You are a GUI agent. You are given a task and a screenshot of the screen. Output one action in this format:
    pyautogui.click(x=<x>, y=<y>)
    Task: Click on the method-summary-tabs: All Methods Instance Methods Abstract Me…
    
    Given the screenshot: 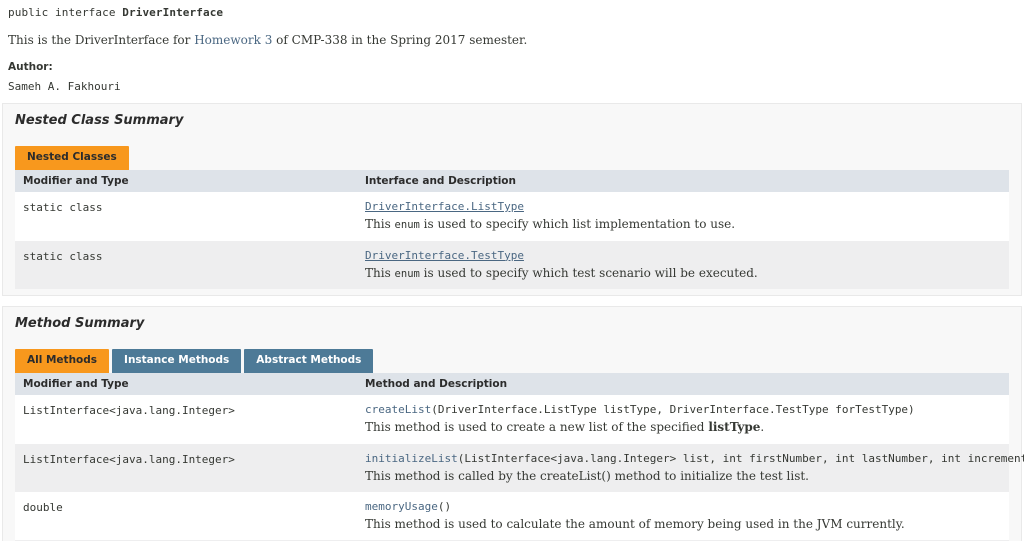 What is the action you would take?
    pyautogui.click(x=518, y=361)
    